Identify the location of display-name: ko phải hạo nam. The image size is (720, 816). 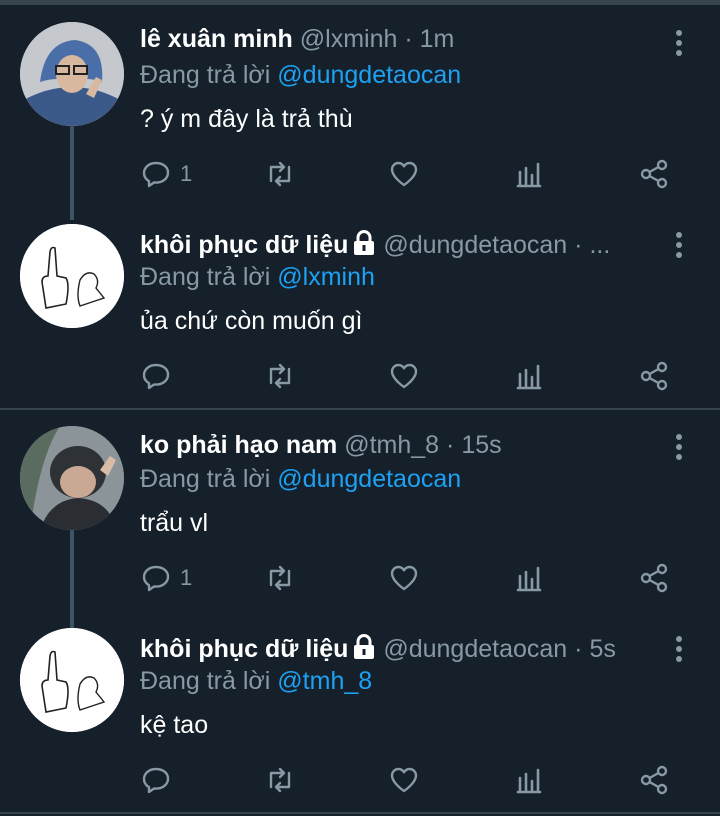
(238, 445).